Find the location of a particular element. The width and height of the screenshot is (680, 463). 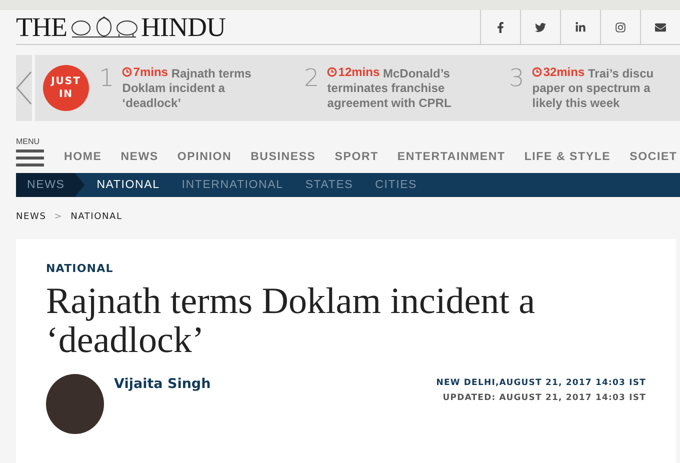

chevron-left-icon is located at coordinates (24, 88).